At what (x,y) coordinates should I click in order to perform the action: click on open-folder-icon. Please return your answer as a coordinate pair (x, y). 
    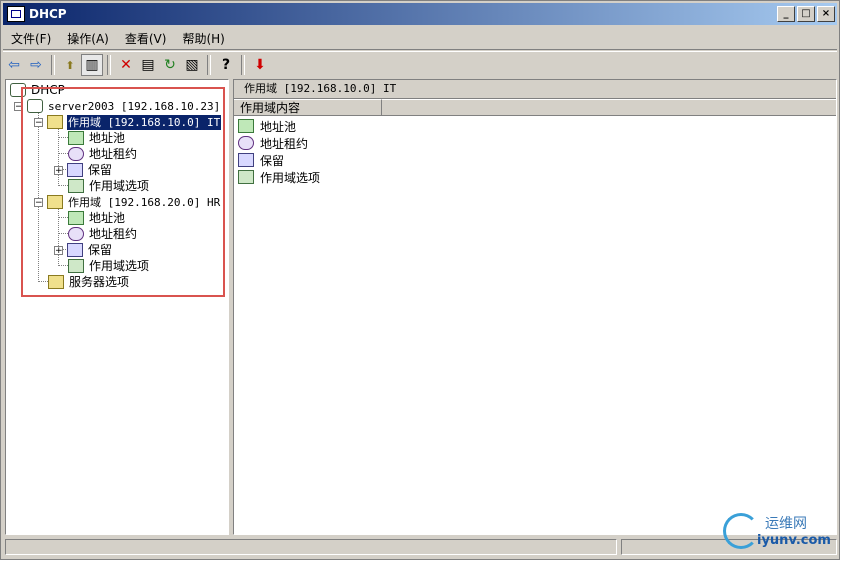
    Looking at the image, I should click on (55, 122).